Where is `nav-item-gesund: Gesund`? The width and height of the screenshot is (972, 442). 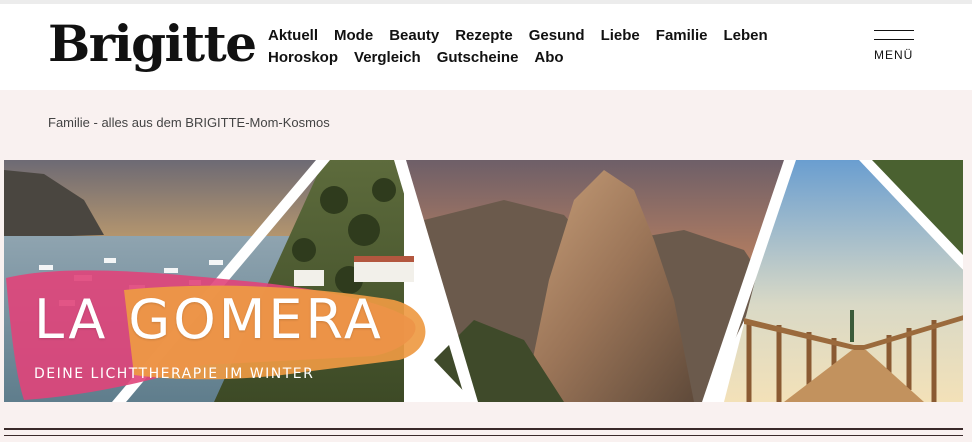 nav-item-gesund: Gesund is located at coordinates (557, 35).